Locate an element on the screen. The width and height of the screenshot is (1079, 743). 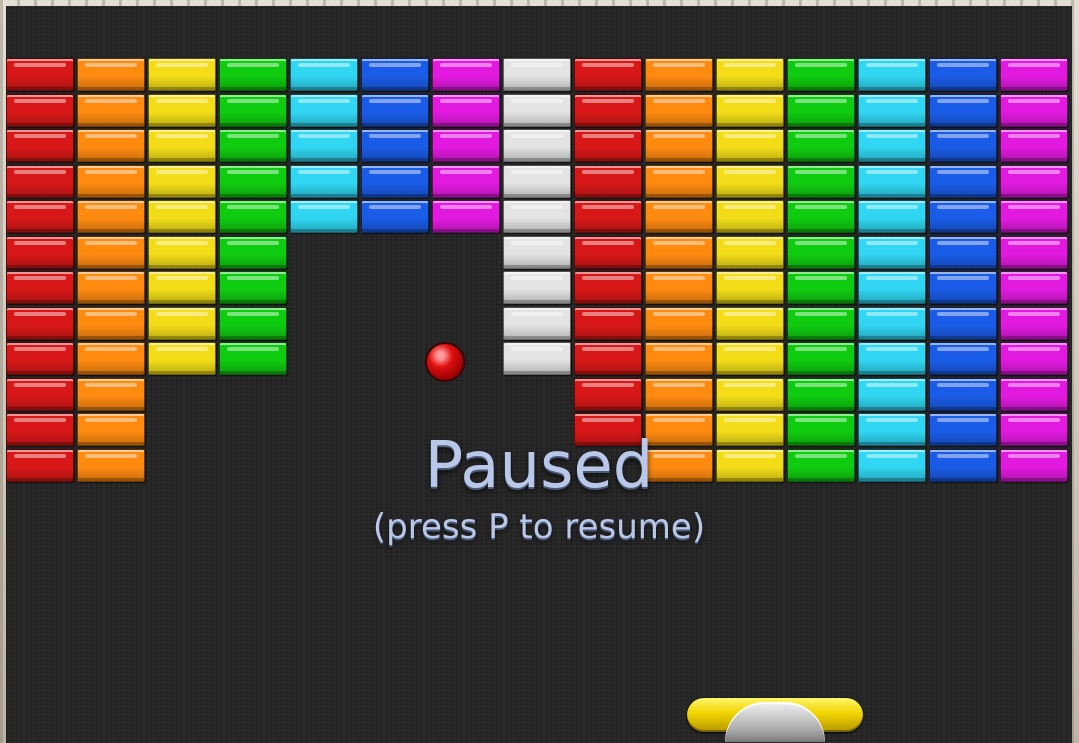
pause-hint: (press P to resume) is located at coordinates (539, 527).